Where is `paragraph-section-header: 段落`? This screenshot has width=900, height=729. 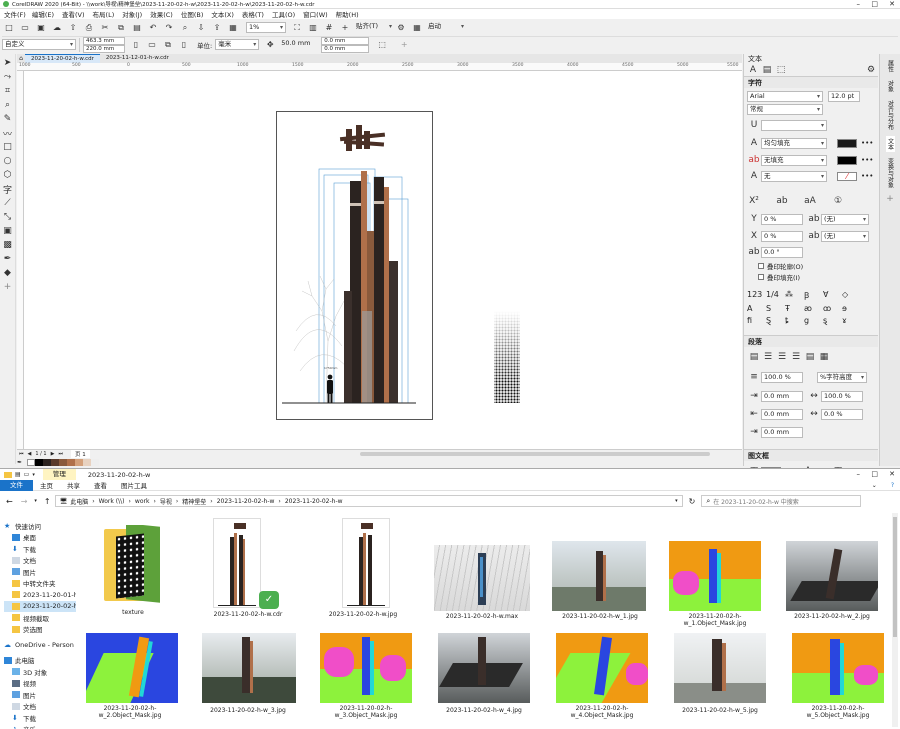
paragraph-section-header: 段落 is located at coordinates (811, 341).